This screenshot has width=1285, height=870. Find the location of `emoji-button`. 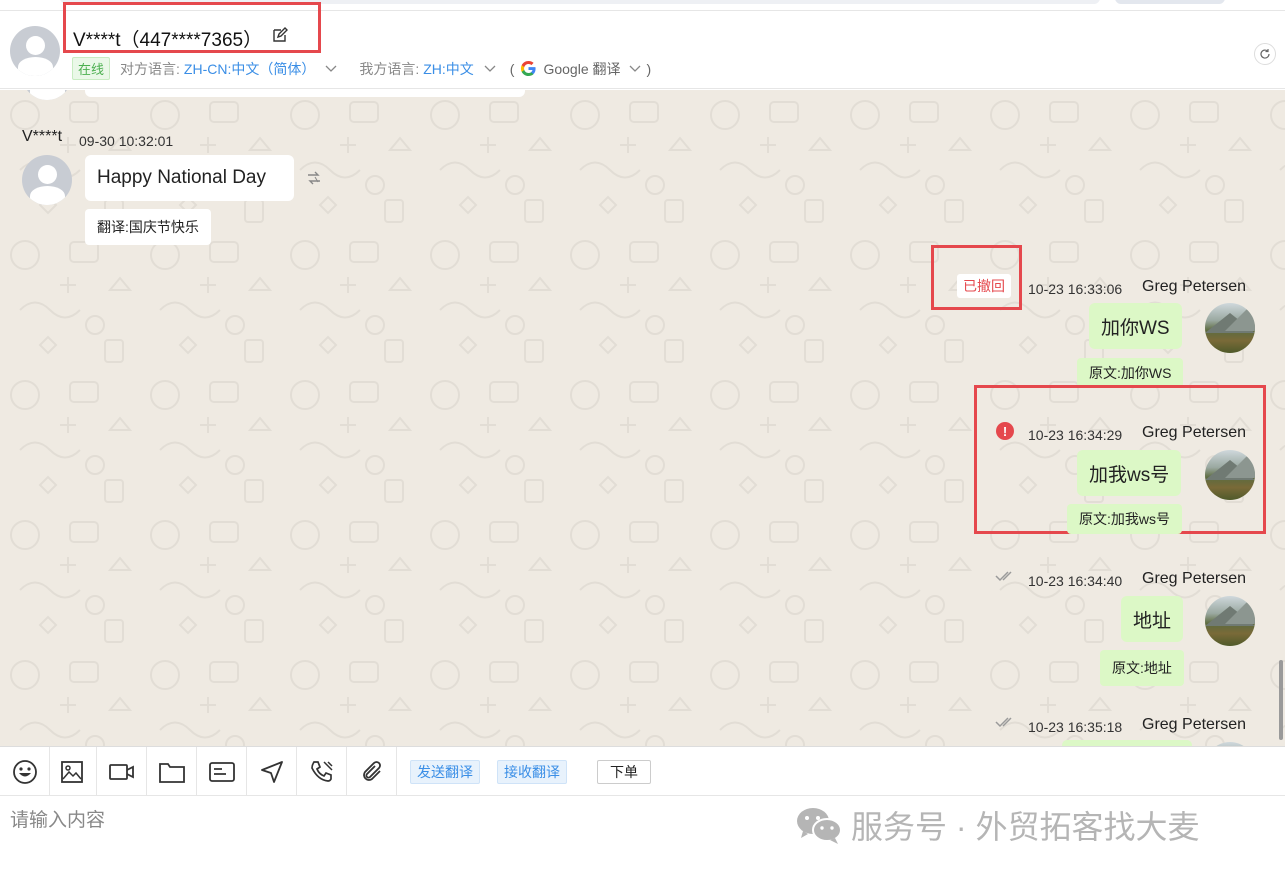

emoji-button is located at coordinates (25, 771).